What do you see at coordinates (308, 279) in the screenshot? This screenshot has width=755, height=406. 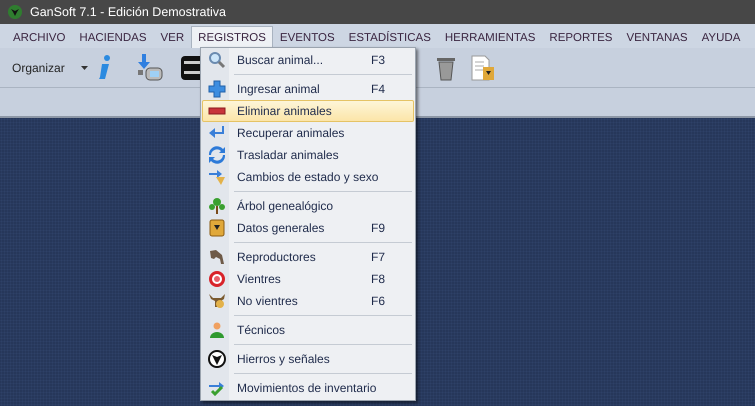 I see `menu-entry: Vientres F8` at bounding box center [308, 279].